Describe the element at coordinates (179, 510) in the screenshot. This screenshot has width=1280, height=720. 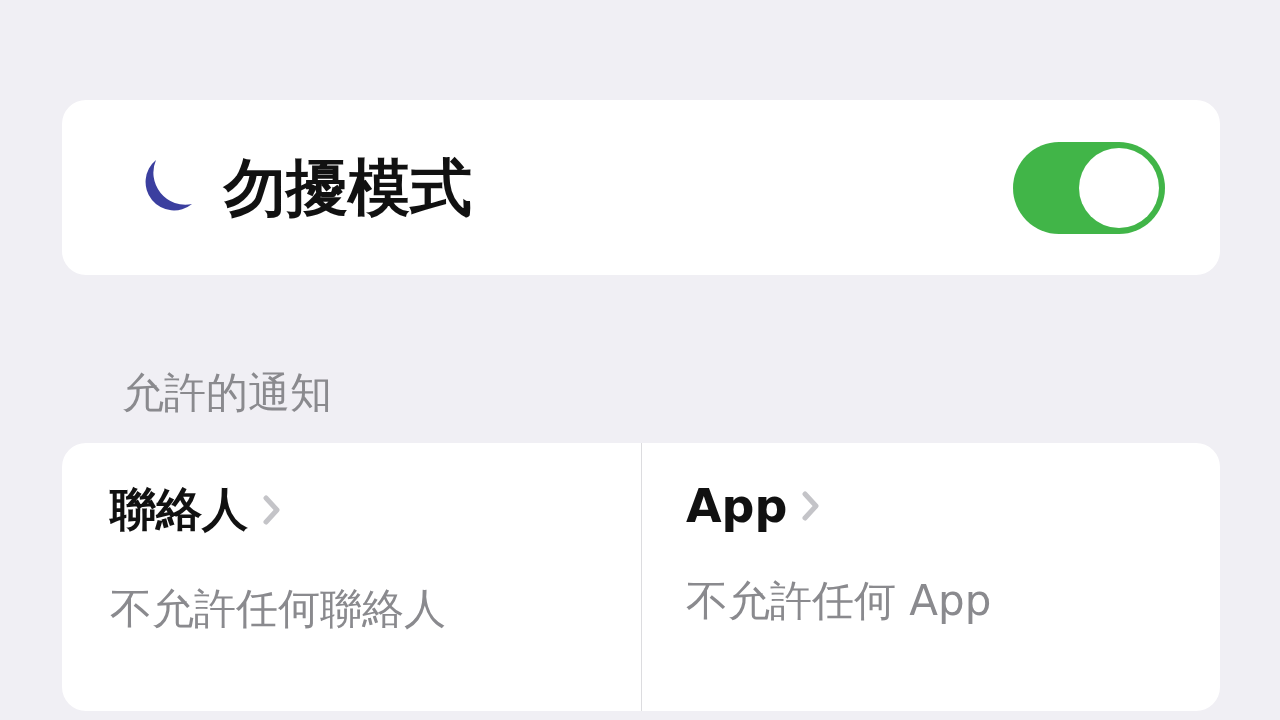
I see `category-title: 聯絡人` at that location.